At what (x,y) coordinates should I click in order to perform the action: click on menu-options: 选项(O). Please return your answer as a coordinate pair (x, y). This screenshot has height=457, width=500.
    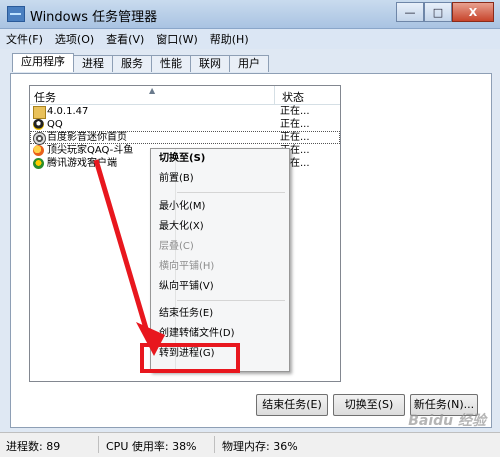
    Looking at the image, I should click on (74, 39).